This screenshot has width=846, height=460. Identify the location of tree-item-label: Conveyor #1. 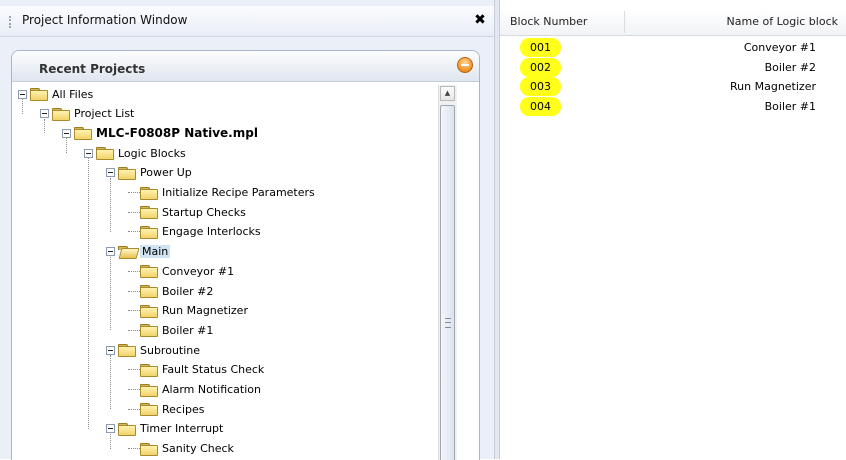
(198, 271).